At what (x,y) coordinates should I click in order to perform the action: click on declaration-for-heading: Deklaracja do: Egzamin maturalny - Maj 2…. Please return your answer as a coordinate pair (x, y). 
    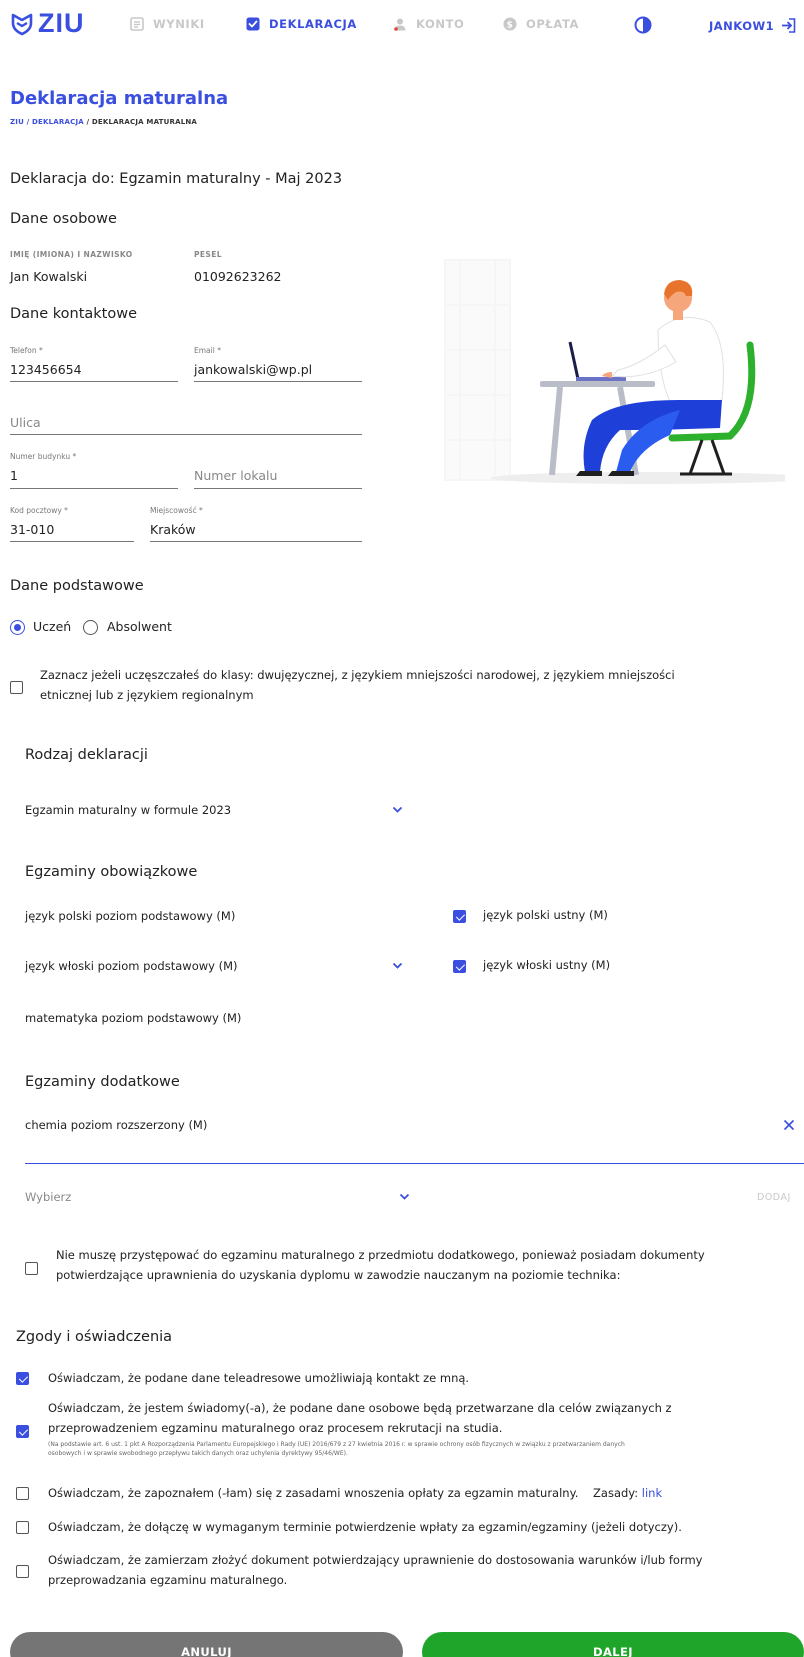
    Looking at the image, I should click on (176, 179).